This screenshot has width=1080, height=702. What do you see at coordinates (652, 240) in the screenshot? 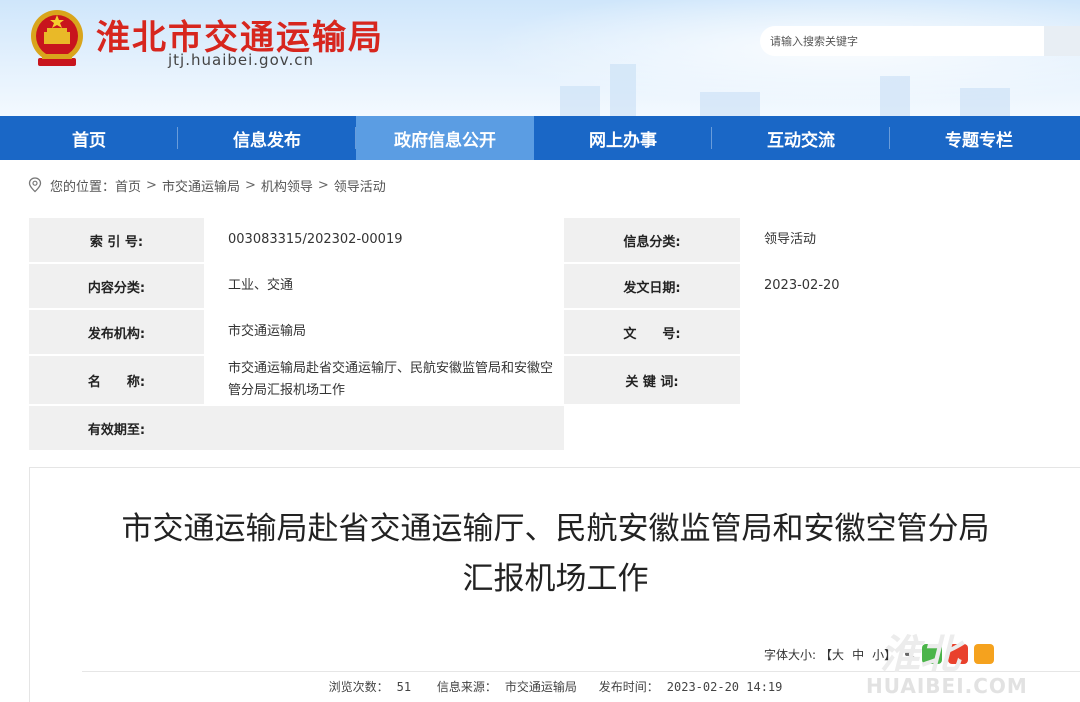
I see `info-category-label: 信息分类:` at bounding box center [652, 240].